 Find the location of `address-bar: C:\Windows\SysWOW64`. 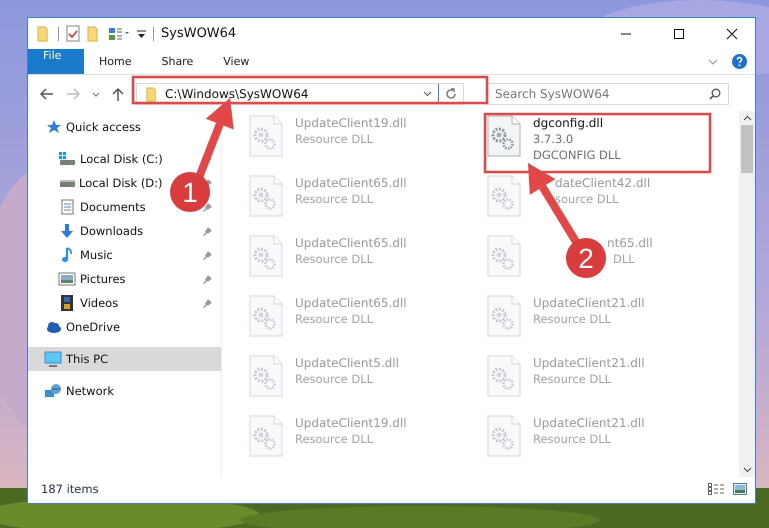

address-bar: C:\Windows\SysWOW64 is located at coordinates (300, 94).